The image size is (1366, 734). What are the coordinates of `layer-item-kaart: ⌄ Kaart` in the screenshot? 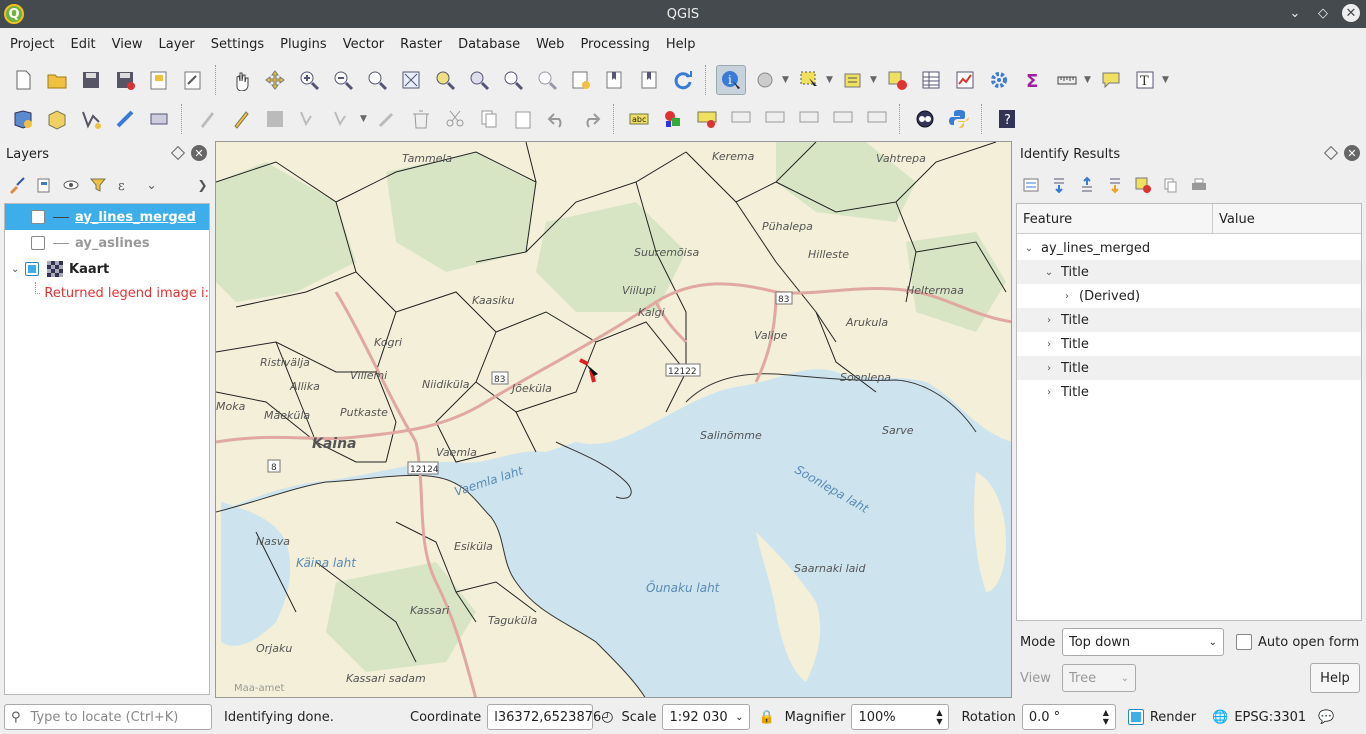 It's located at (107, 269).